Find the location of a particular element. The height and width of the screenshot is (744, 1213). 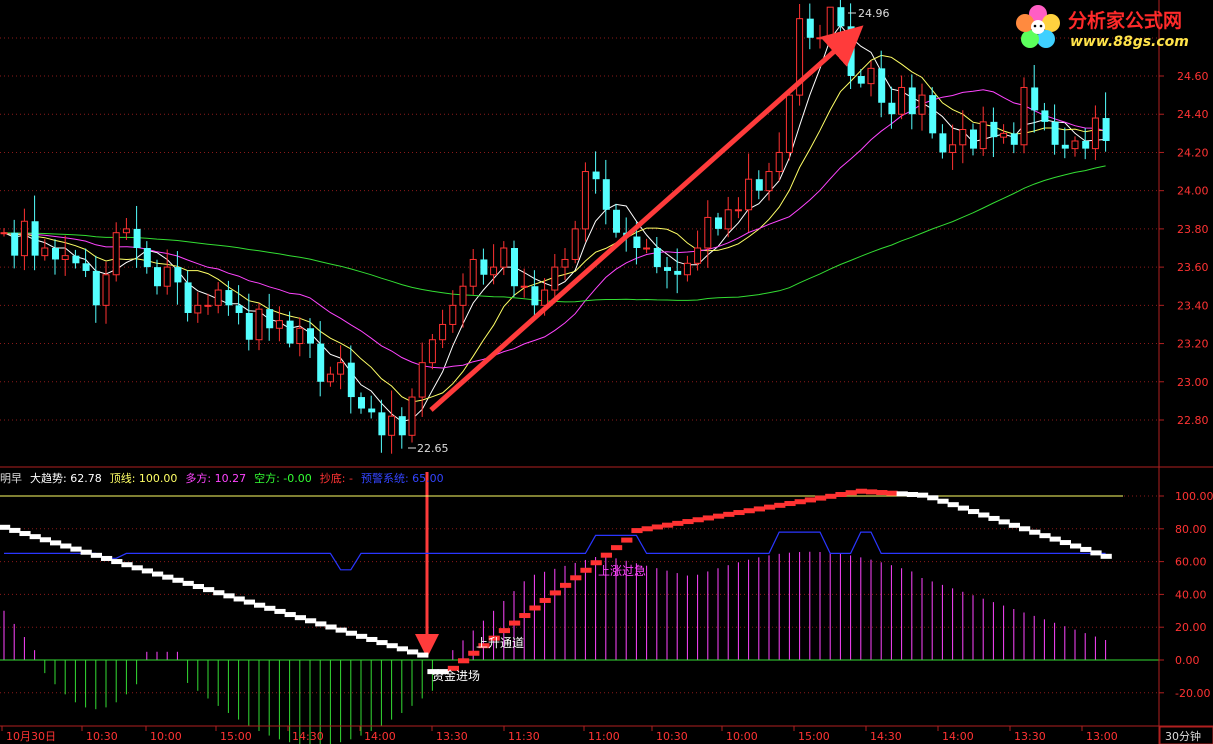

price-tick-label: 24.00 is located at coordinates (1193, 191).